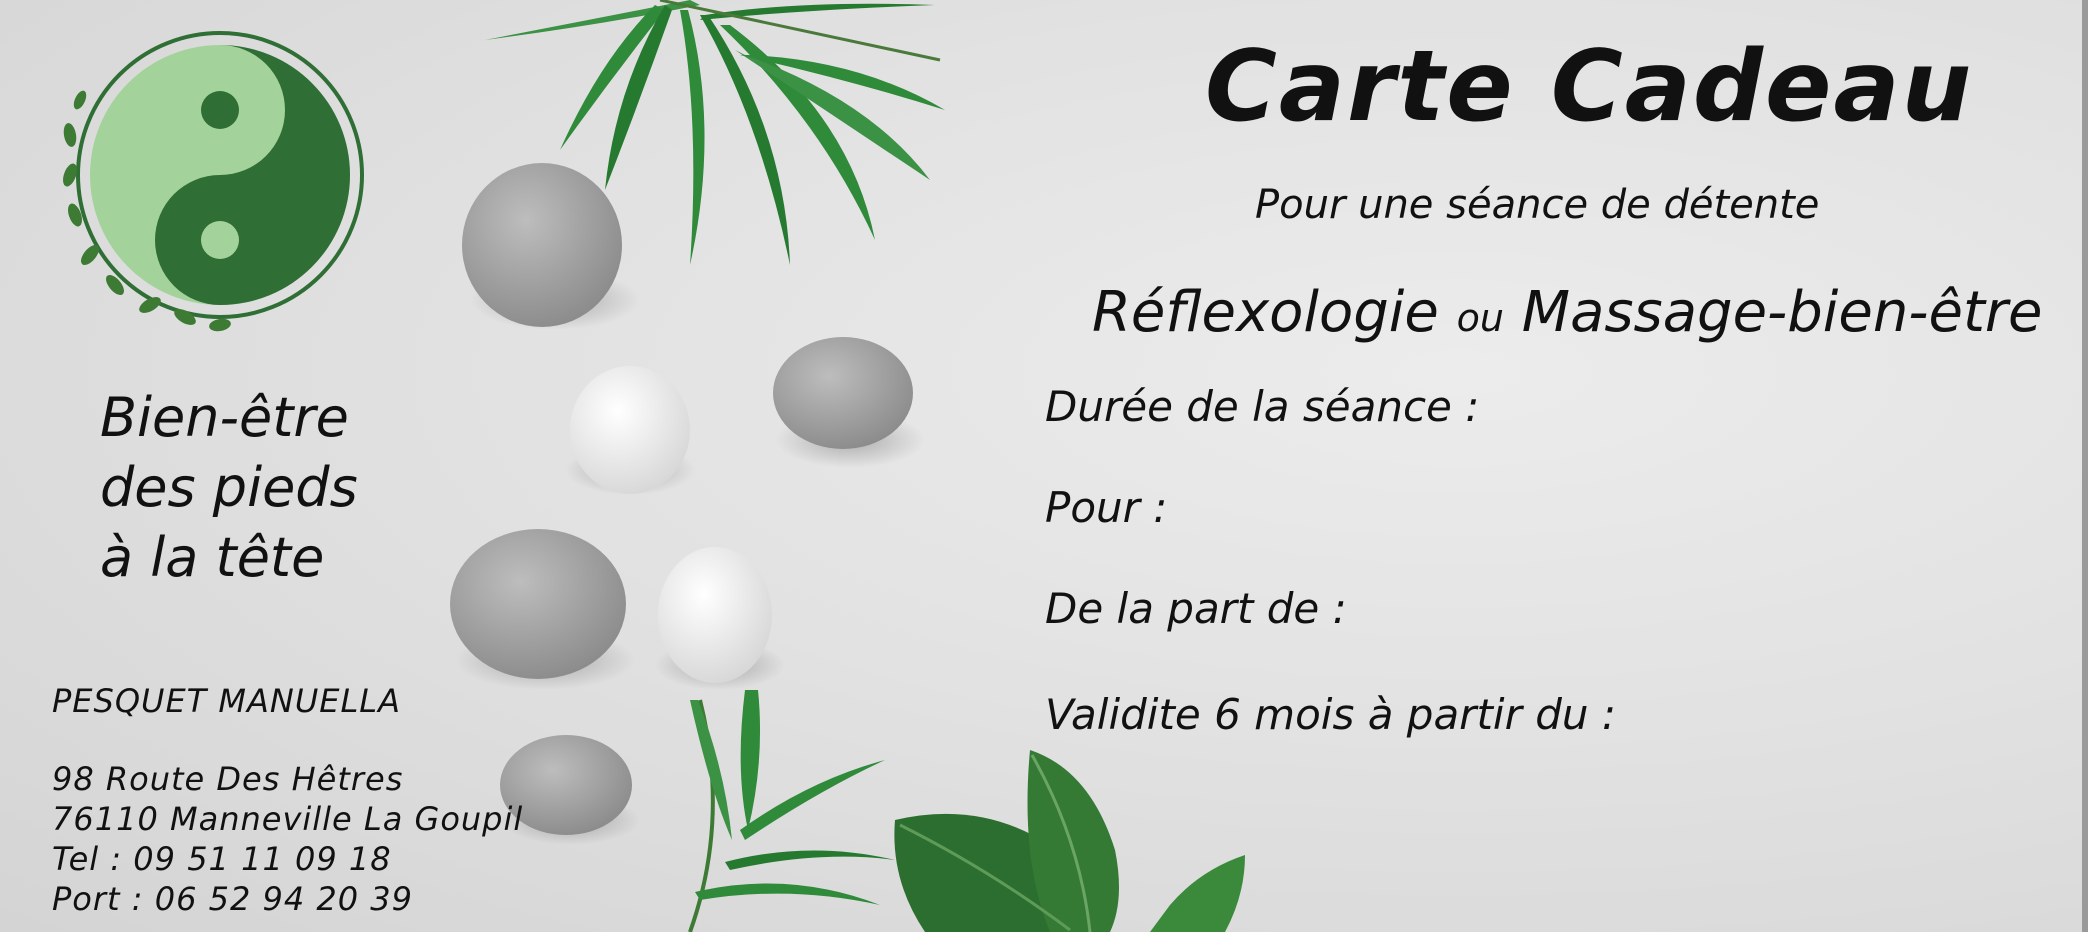  What do you see at coordinates (1480, 318) in the screenshot?
I see `service-connector: ou` at bounding box center [1480, 318].